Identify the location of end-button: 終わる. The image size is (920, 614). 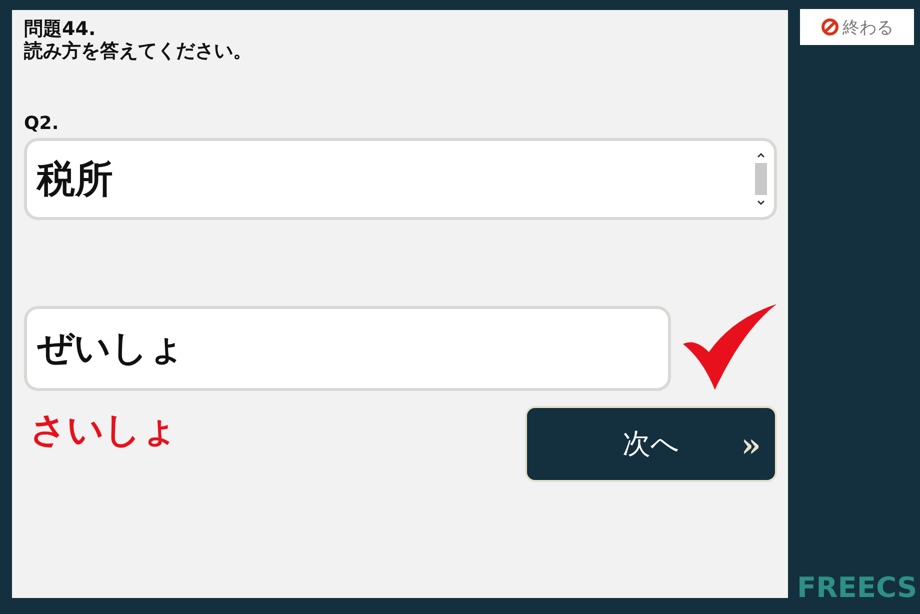
(857, 27).